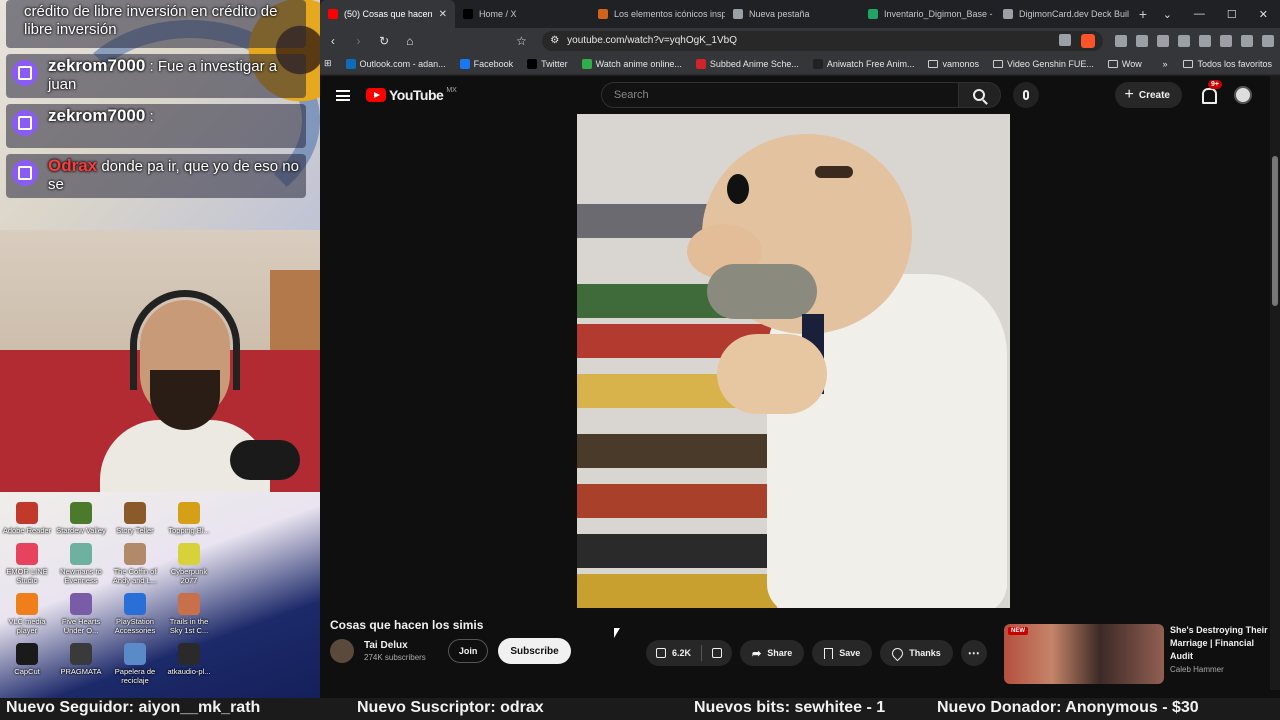 The image size is (1280, 720). I want to click on chat-text: :, so click(151, 116).